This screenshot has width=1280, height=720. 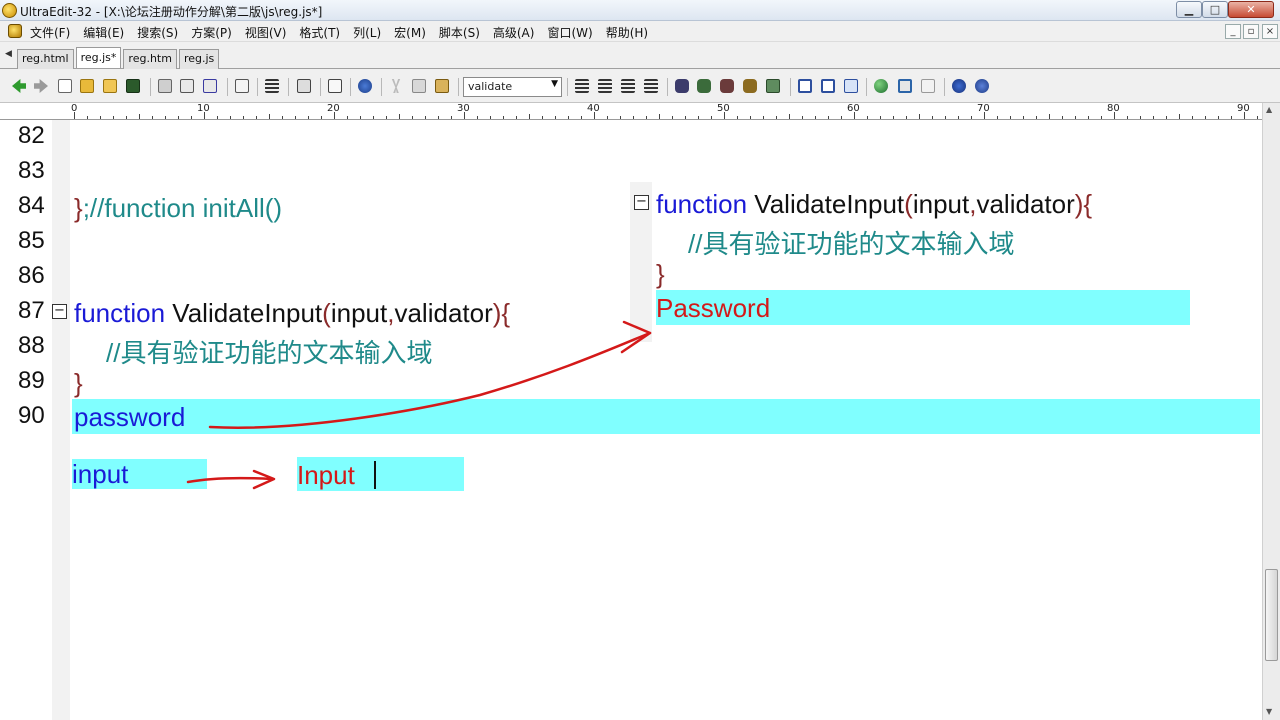 What do you see at coordinates (632, 111) in the screenshot?
I see `column-ruler: 0 10 20 30 40 50 60 70 80 90` at bounding box center [632, 111].